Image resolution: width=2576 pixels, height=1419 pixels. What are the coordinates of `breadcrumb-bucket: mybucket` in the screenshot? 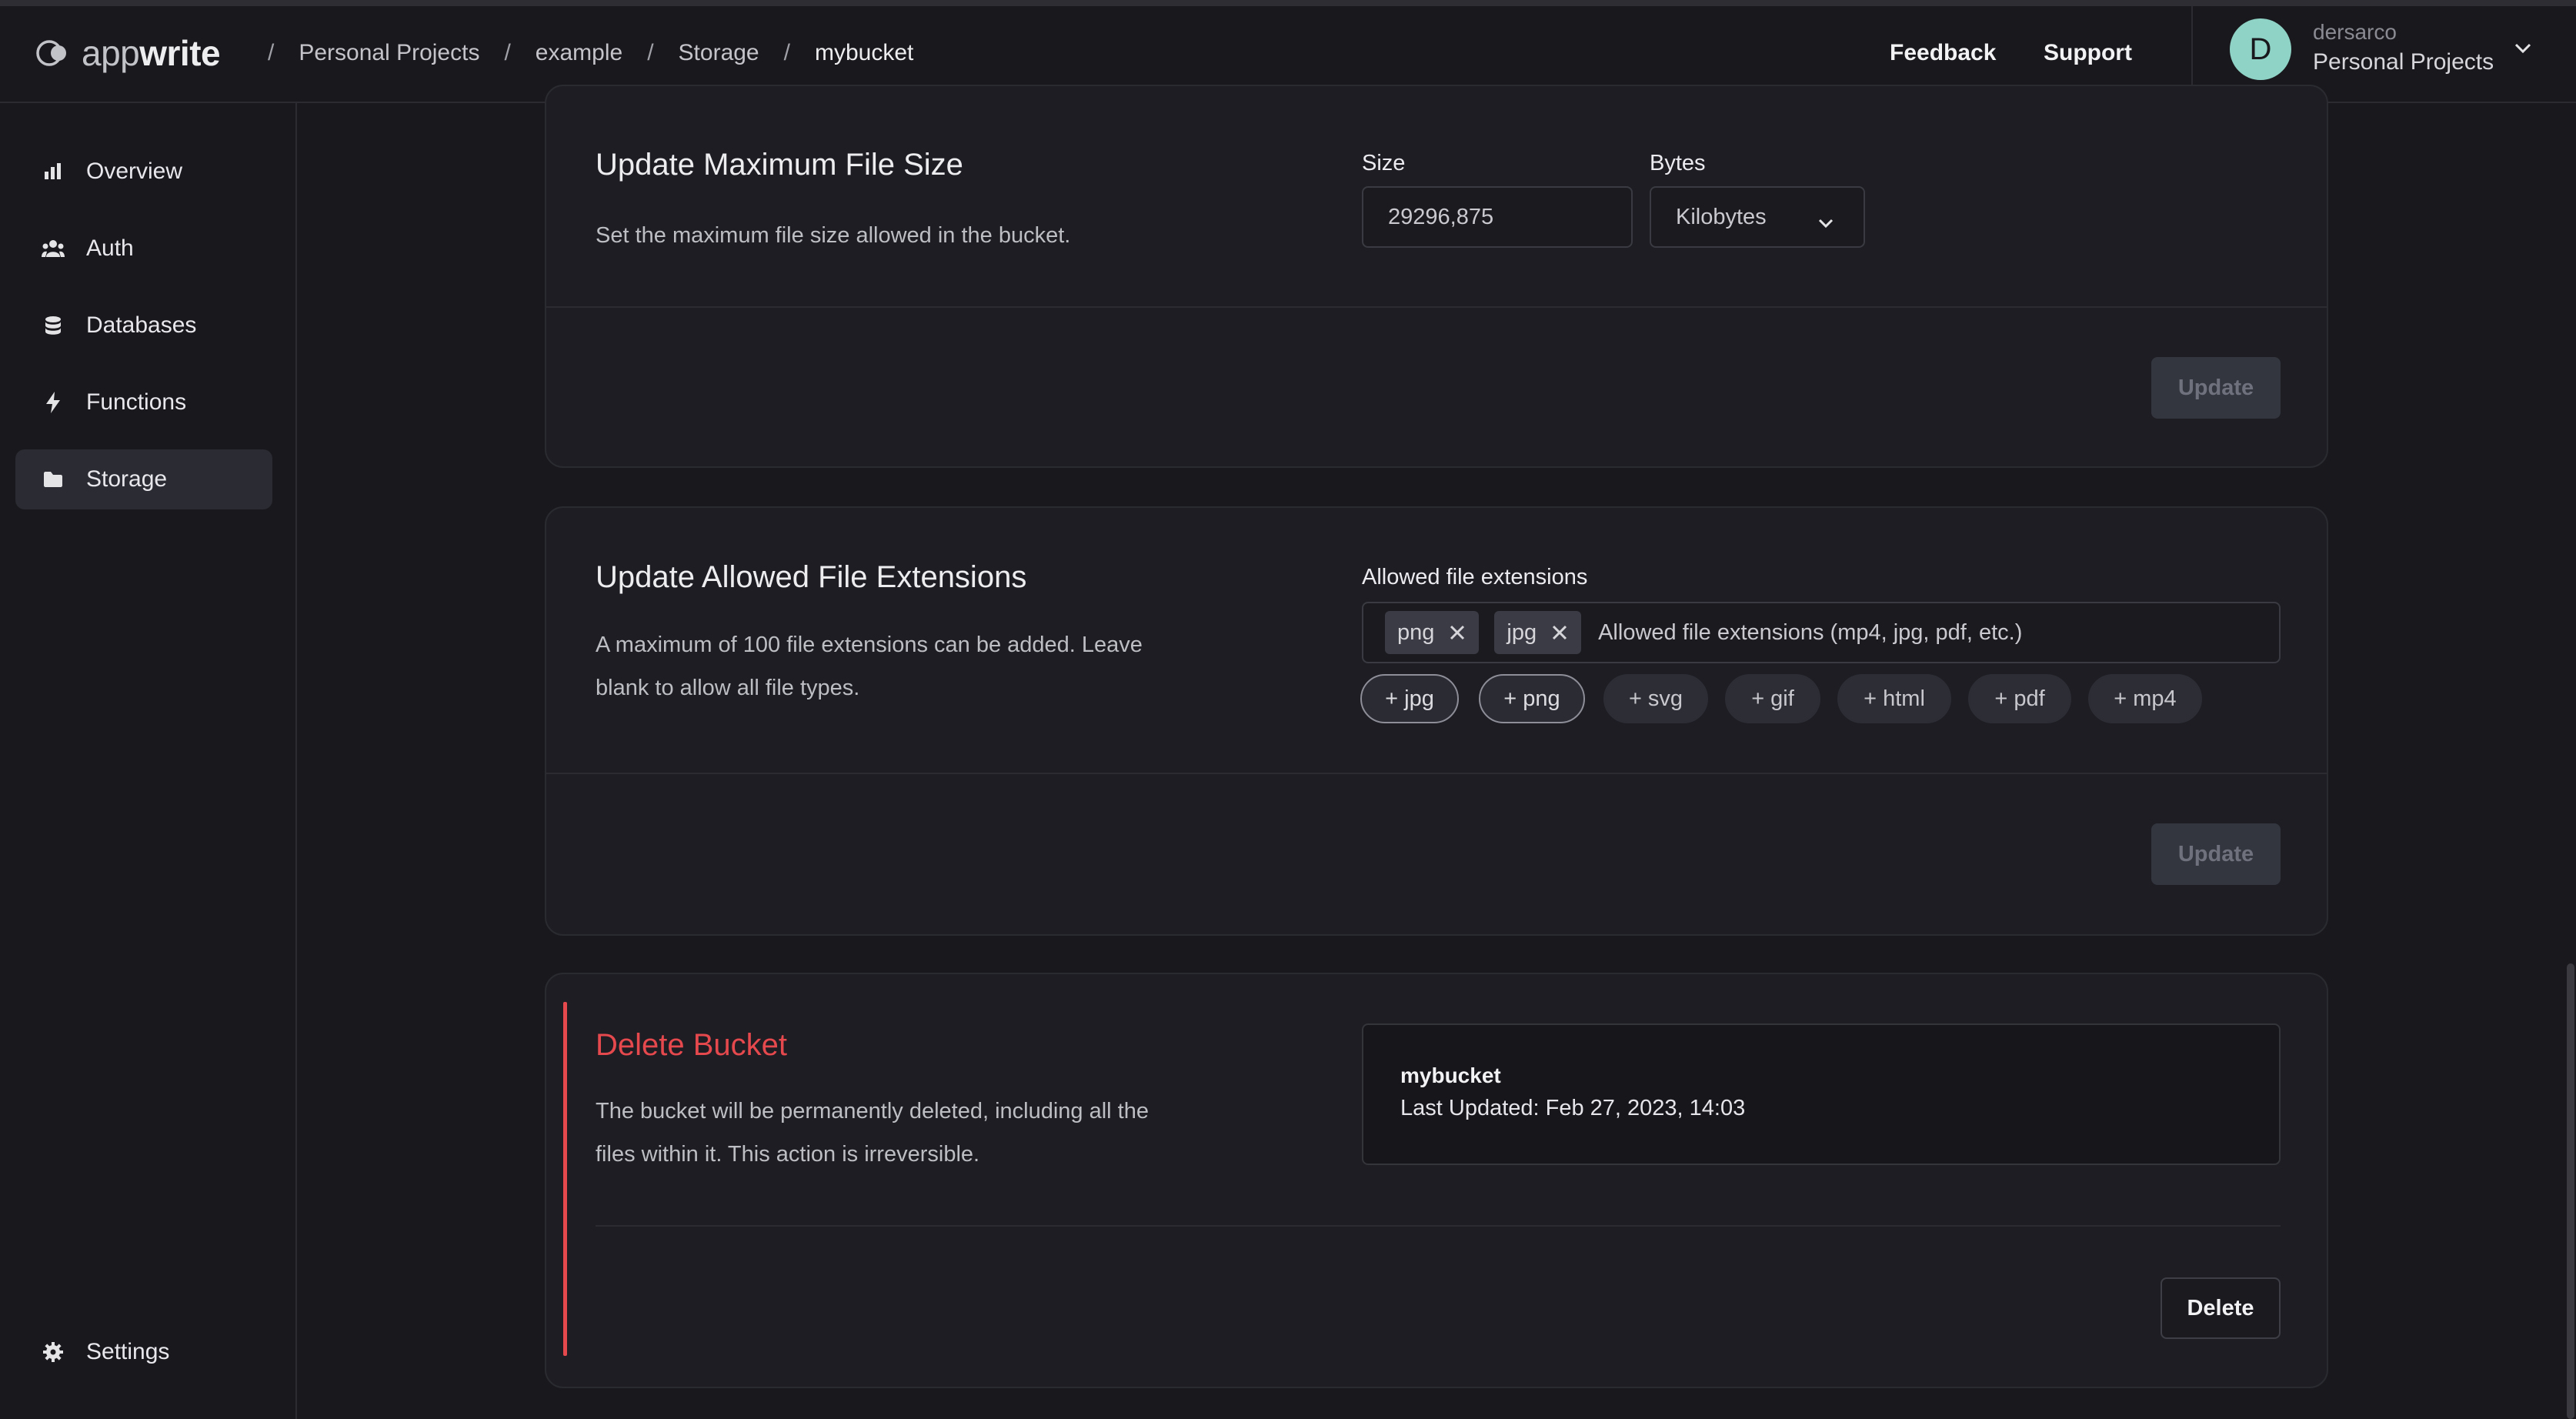 It's located at (864, 53).